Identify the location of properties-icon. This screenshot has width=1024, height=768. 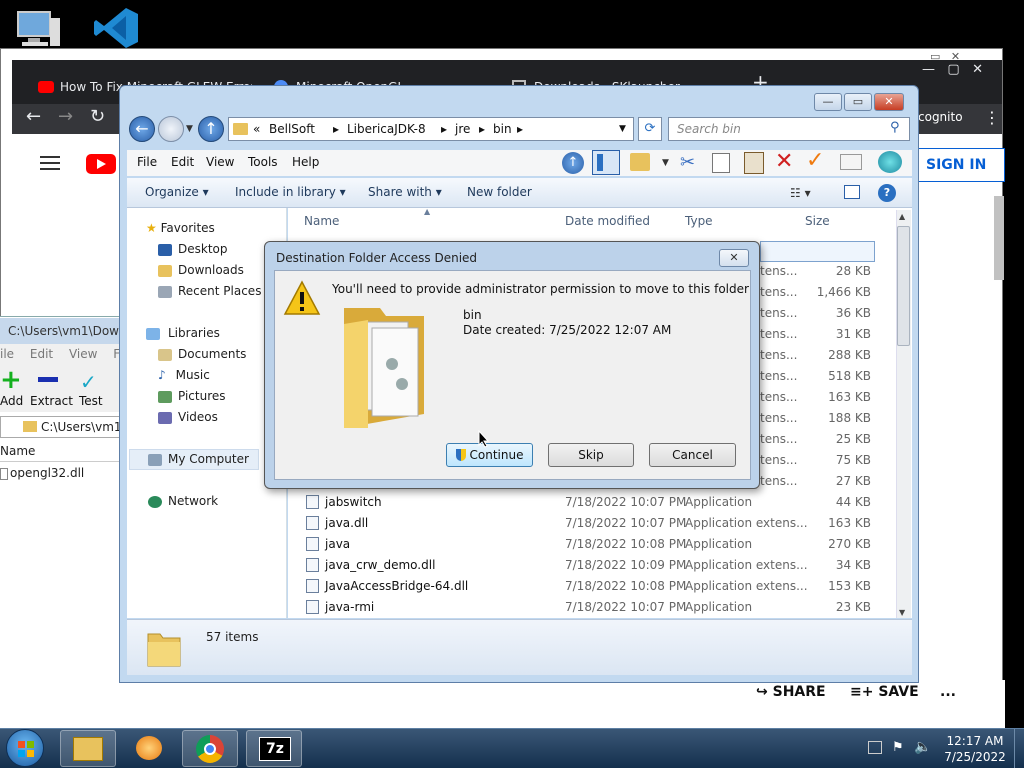
(851, 162).